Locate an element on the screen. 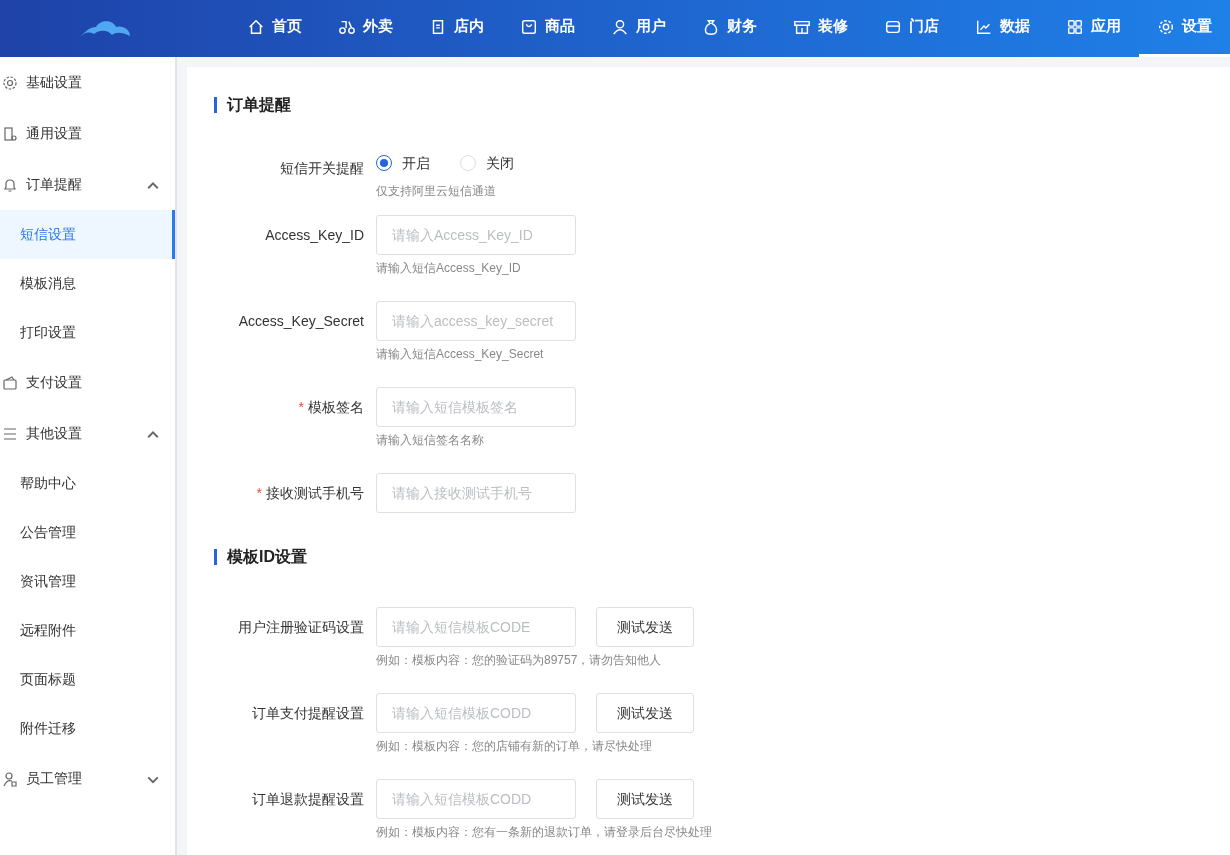 This screenshot has width=1230, height=855. phone-icon is located at coordinates (10, 133).